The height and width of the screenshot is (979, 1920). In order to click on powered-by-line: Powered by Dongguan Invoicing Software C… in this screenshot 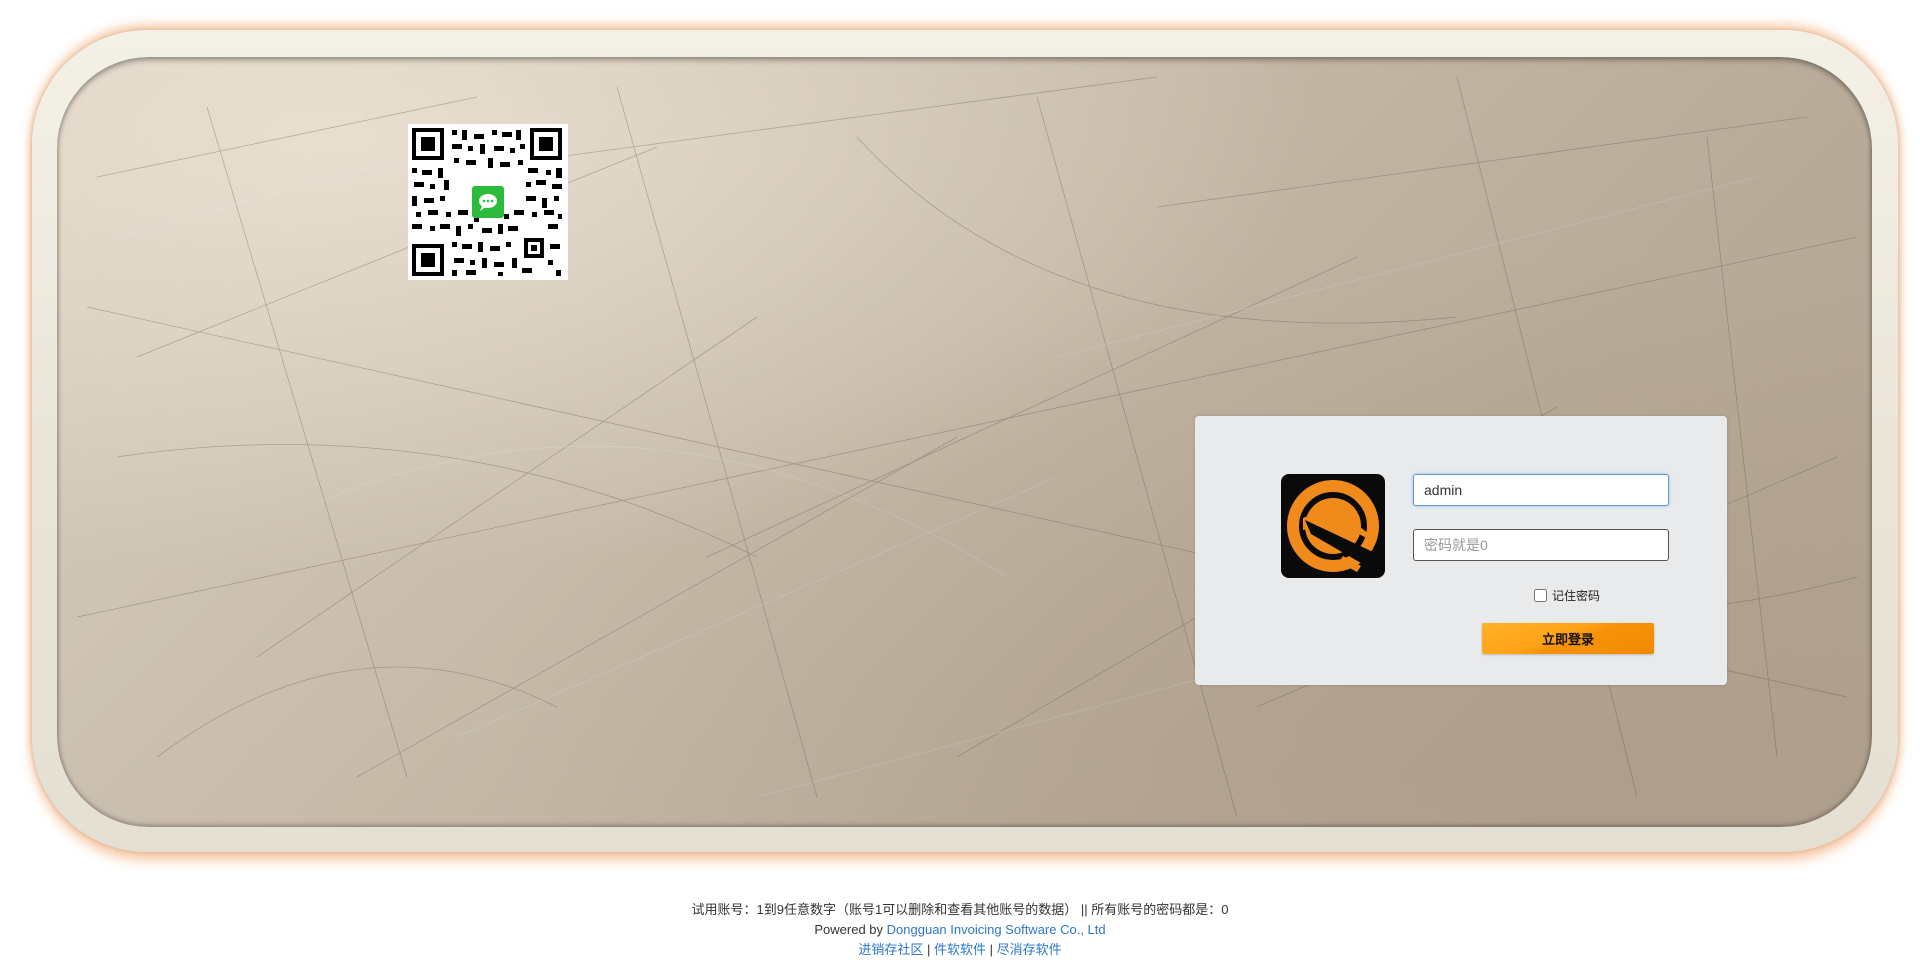, I will do `click(960, 930)`.